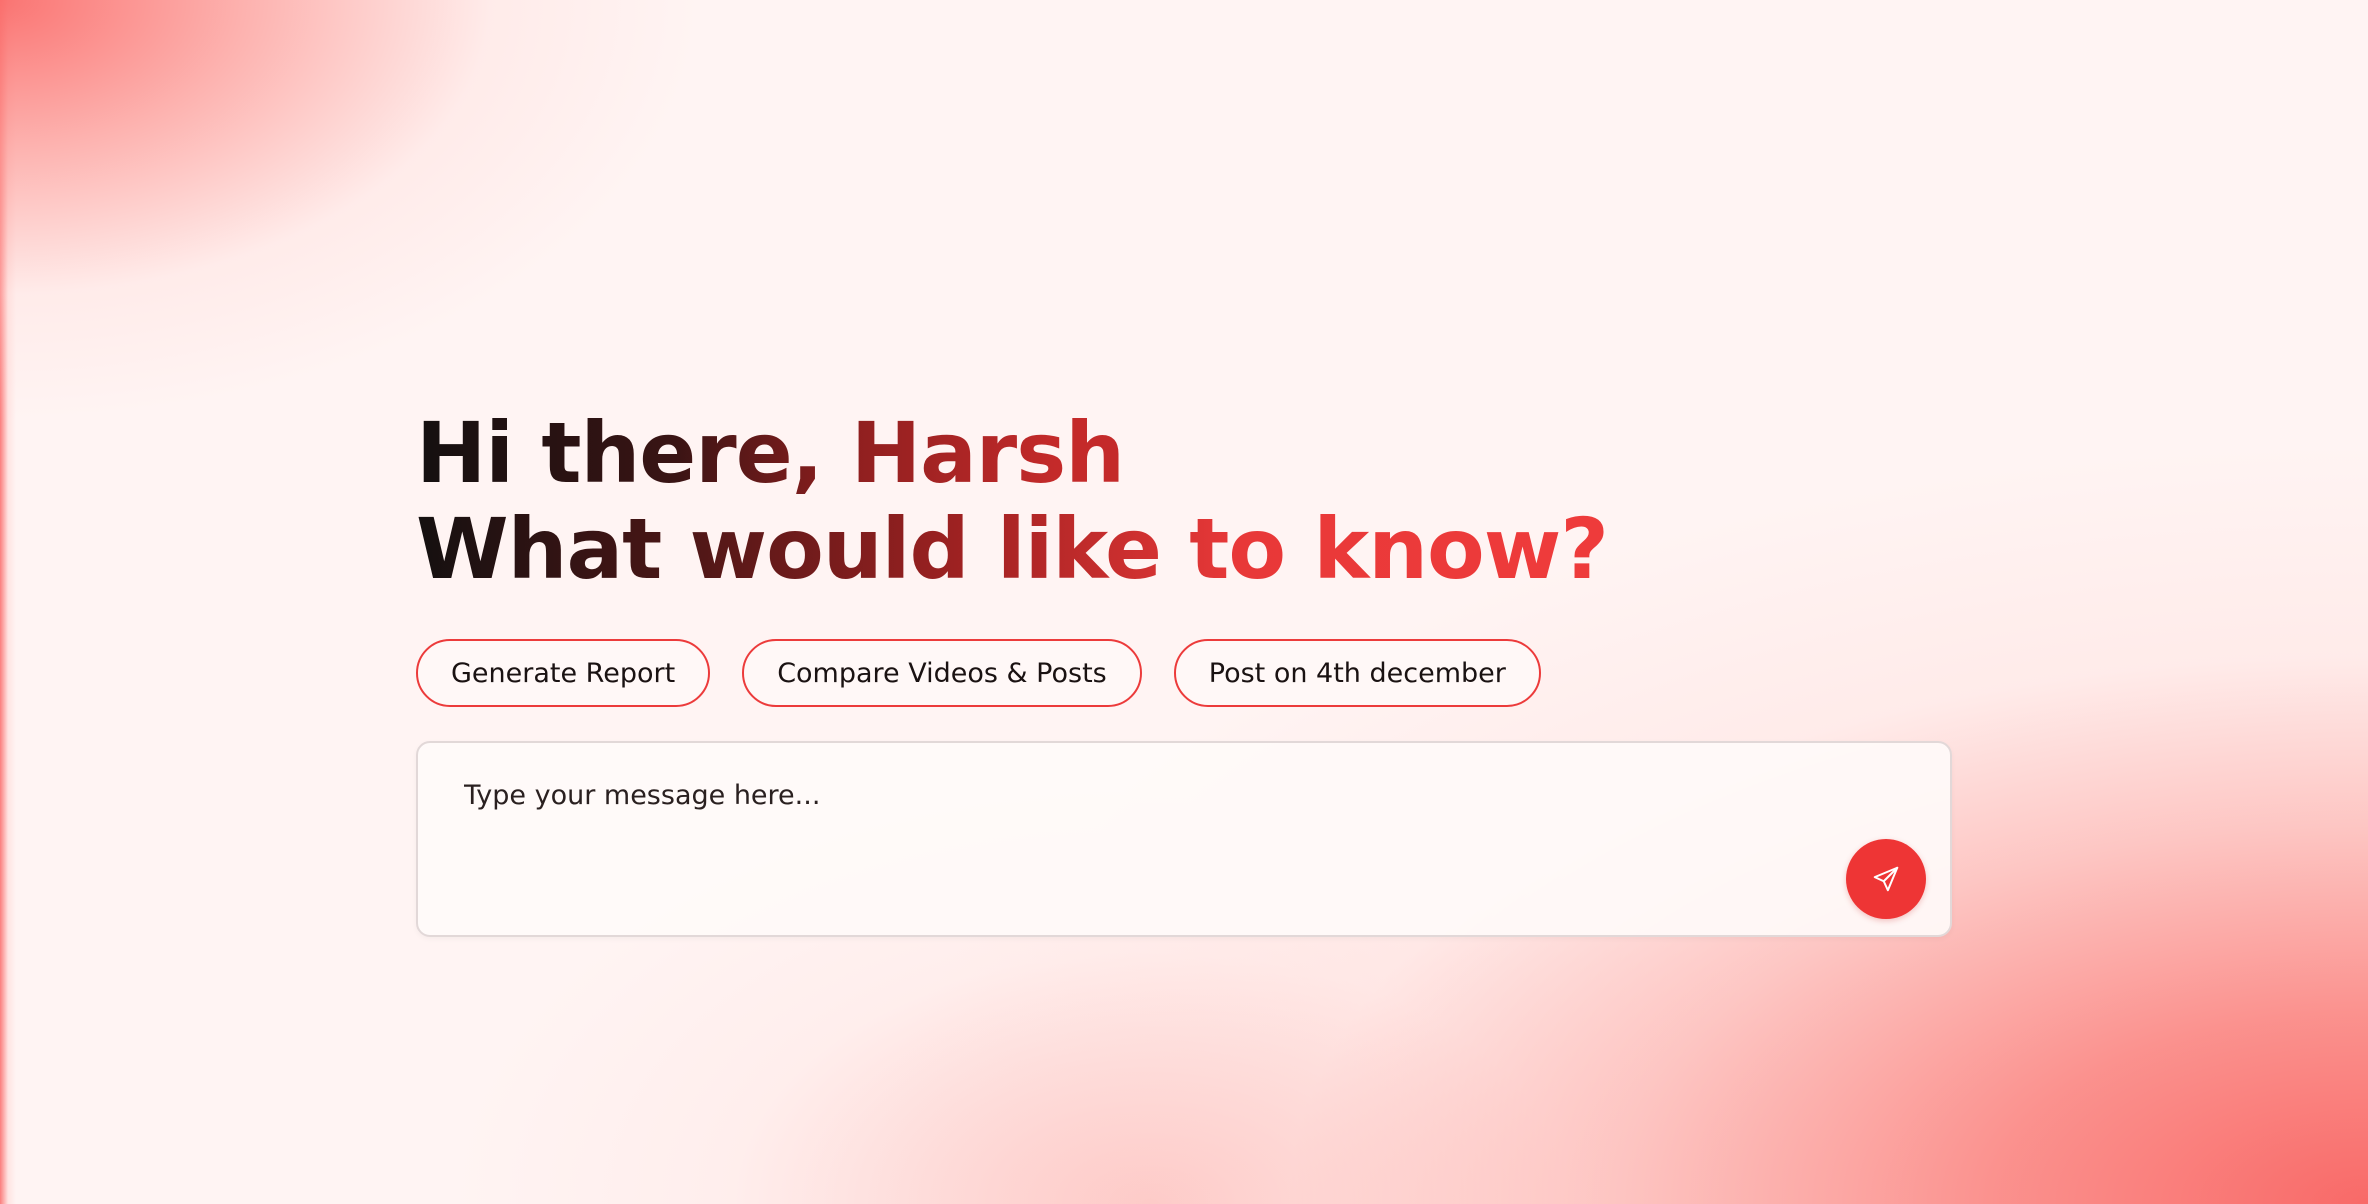 This screenshot has height=1204, width=2368. What do you see at coordinates (942, 673) in the screenshot?
I see `suggestion-compare-videos-posts: Compare Videos & Posts` at bounding box center [942, 673].